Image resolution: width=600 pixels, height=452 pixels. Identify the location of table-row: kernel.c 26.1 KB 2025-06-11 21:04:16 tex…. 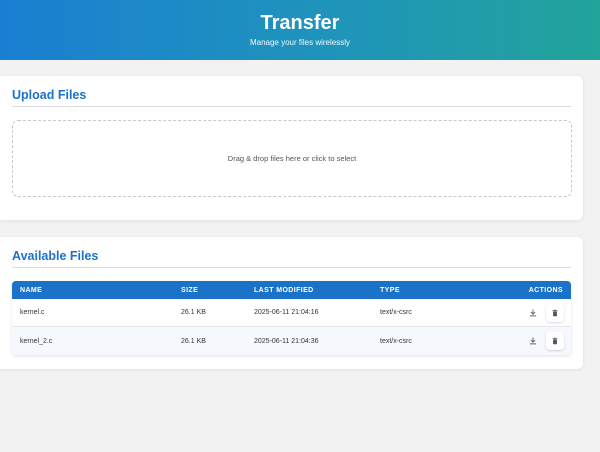
(291, 313).